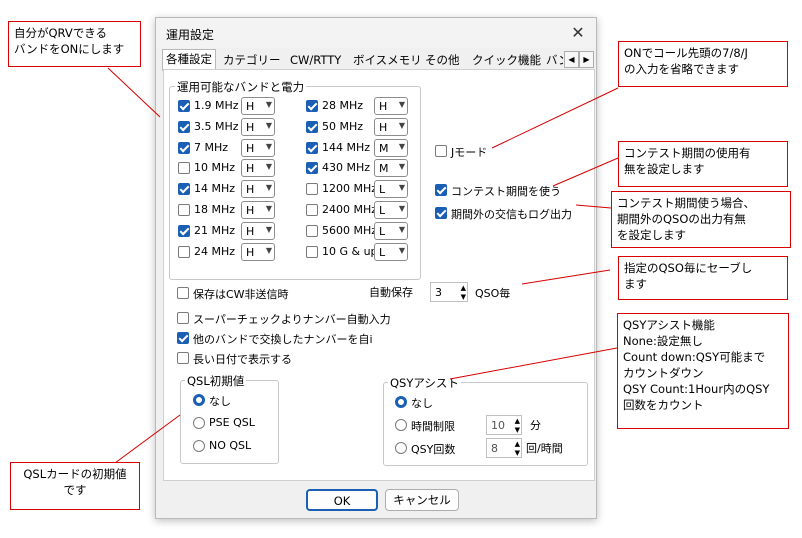 Image resolution: width=802 pixels, height=538 pixels. What do you see at coordinates (555, 118) in the screenshot?
I see `leader-line-j-mode` at bounding box center [555, 118].